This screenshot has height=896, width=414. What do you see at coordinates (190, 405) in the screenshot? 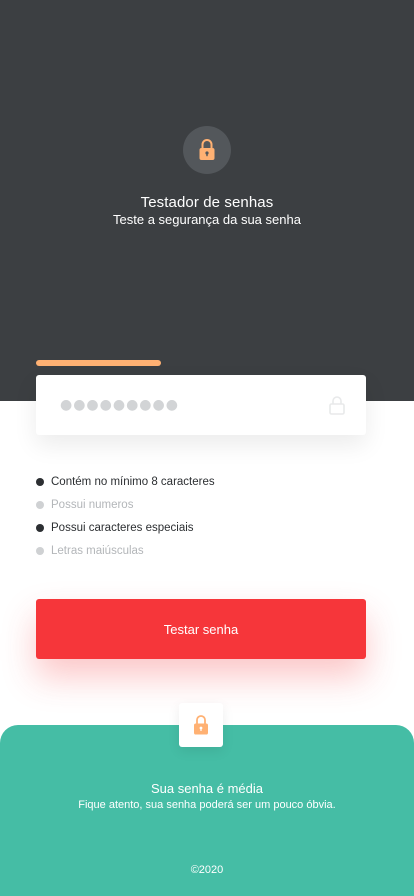
I see `password-input` at bounding box center [190, 405].